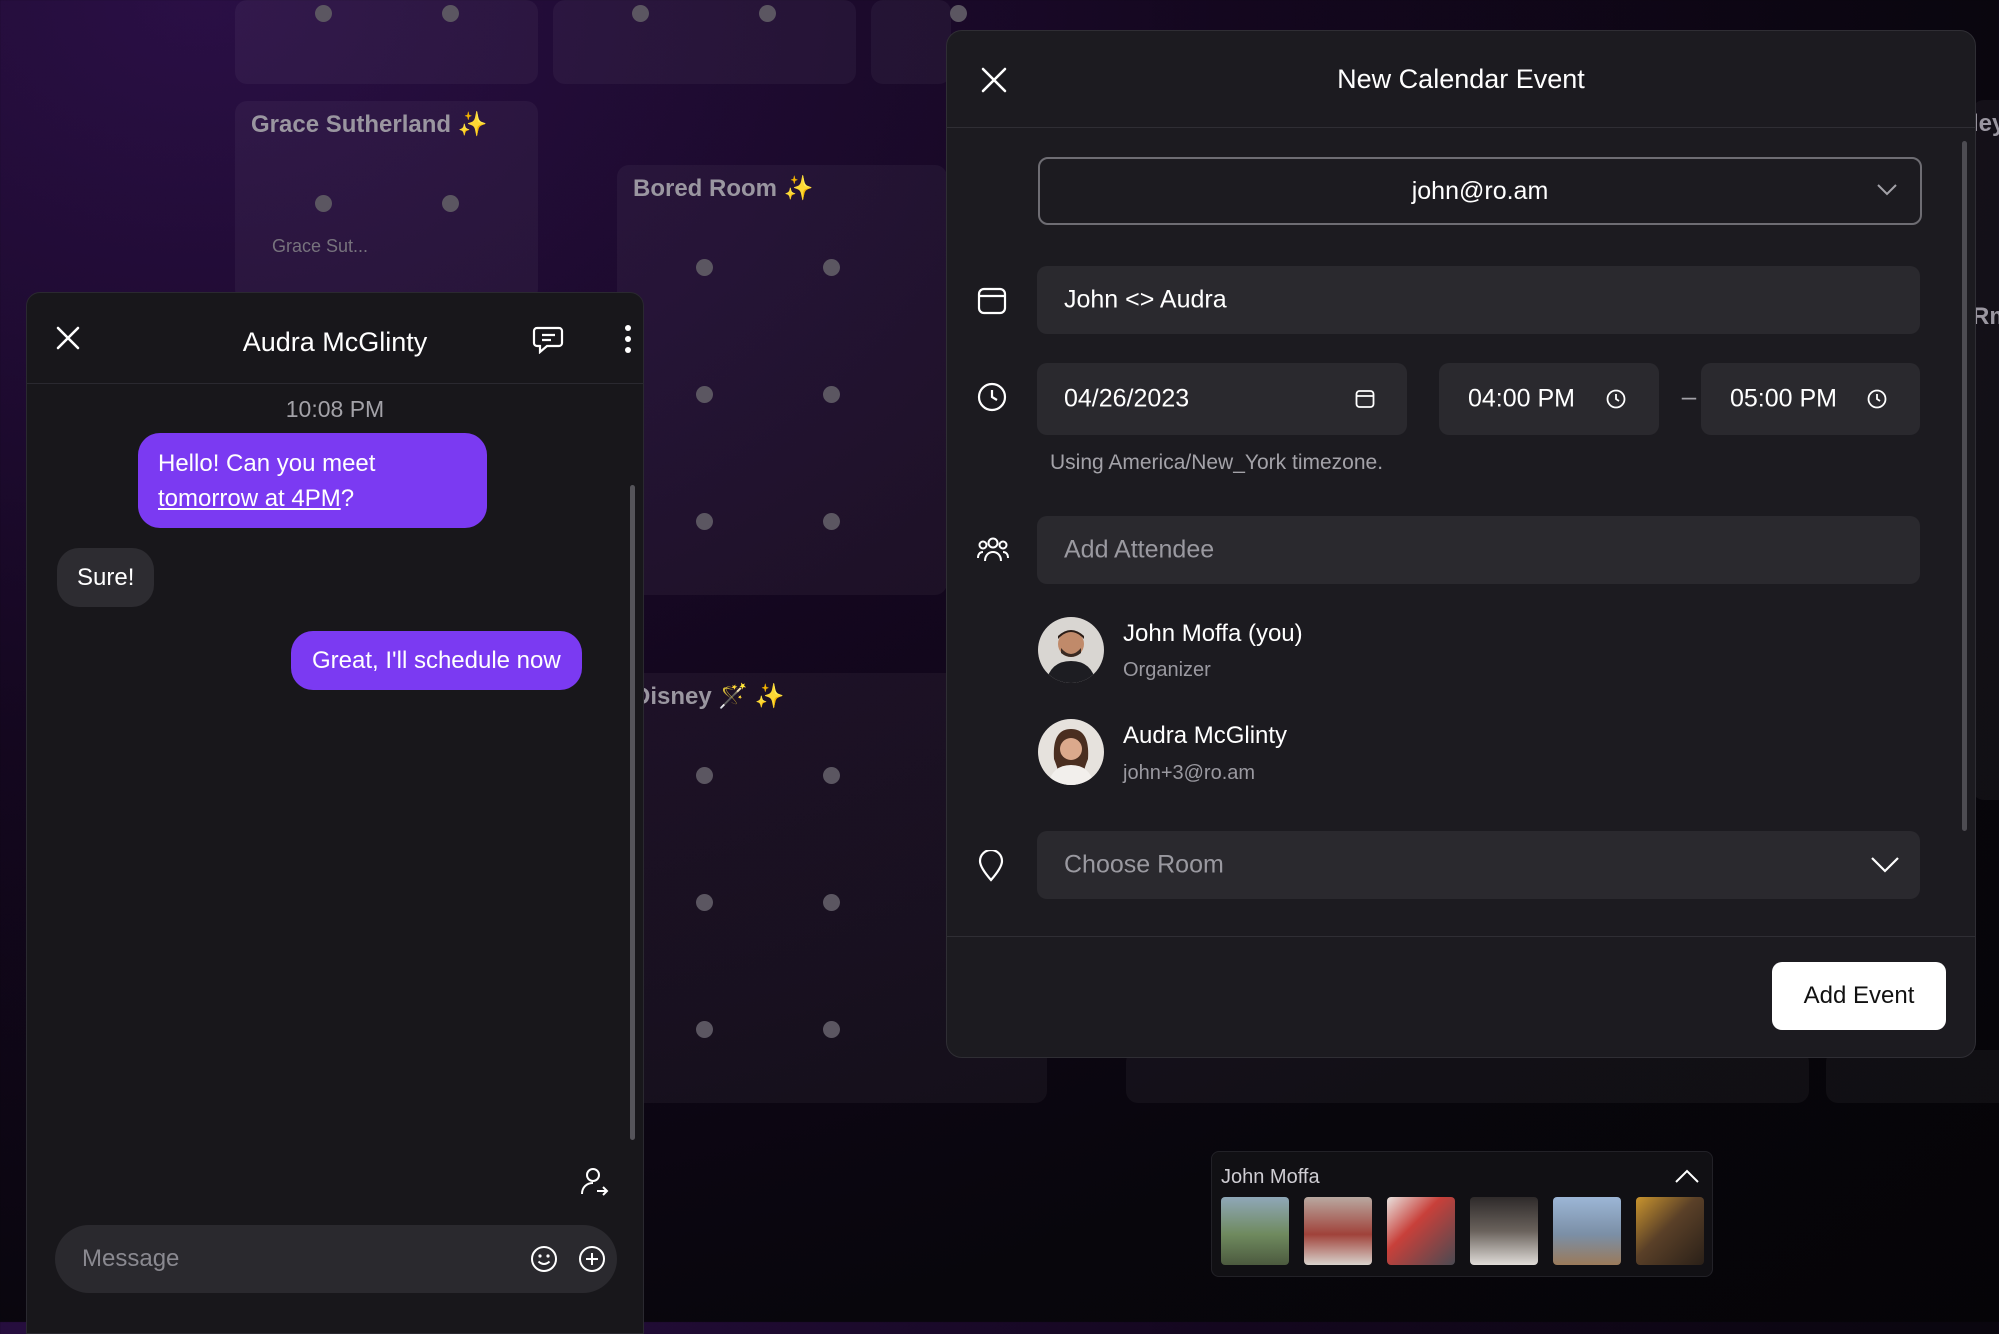 The image size is (1999, 1334). Describe the element at coordinates (1859, 996) in the screenshot. I see `add-event-button: Add Event` at that location.